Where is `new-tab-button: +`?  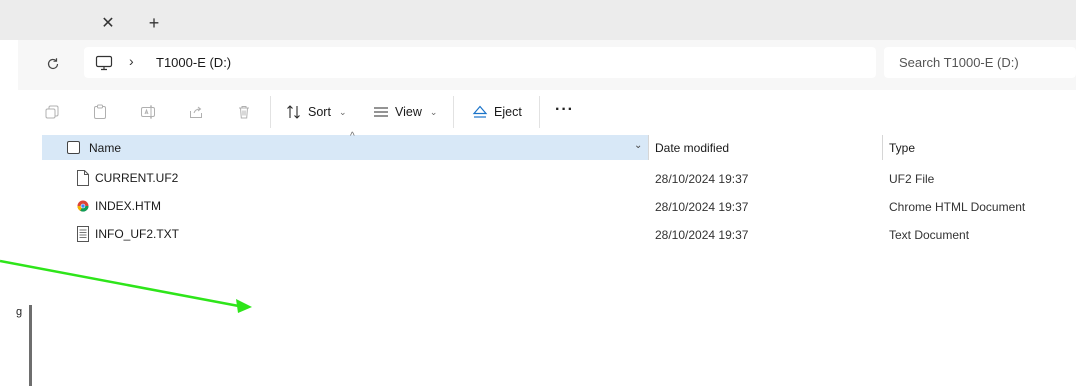 new-tab-button: + is located at coordinates (154, 23).